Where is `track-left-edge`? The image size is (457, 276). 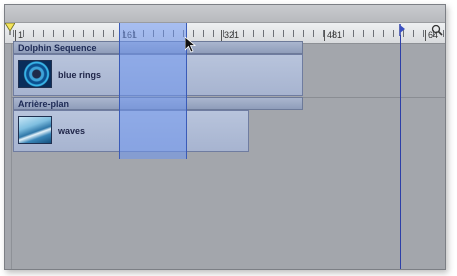 track-left-edge is located at coordinates (11, 156).